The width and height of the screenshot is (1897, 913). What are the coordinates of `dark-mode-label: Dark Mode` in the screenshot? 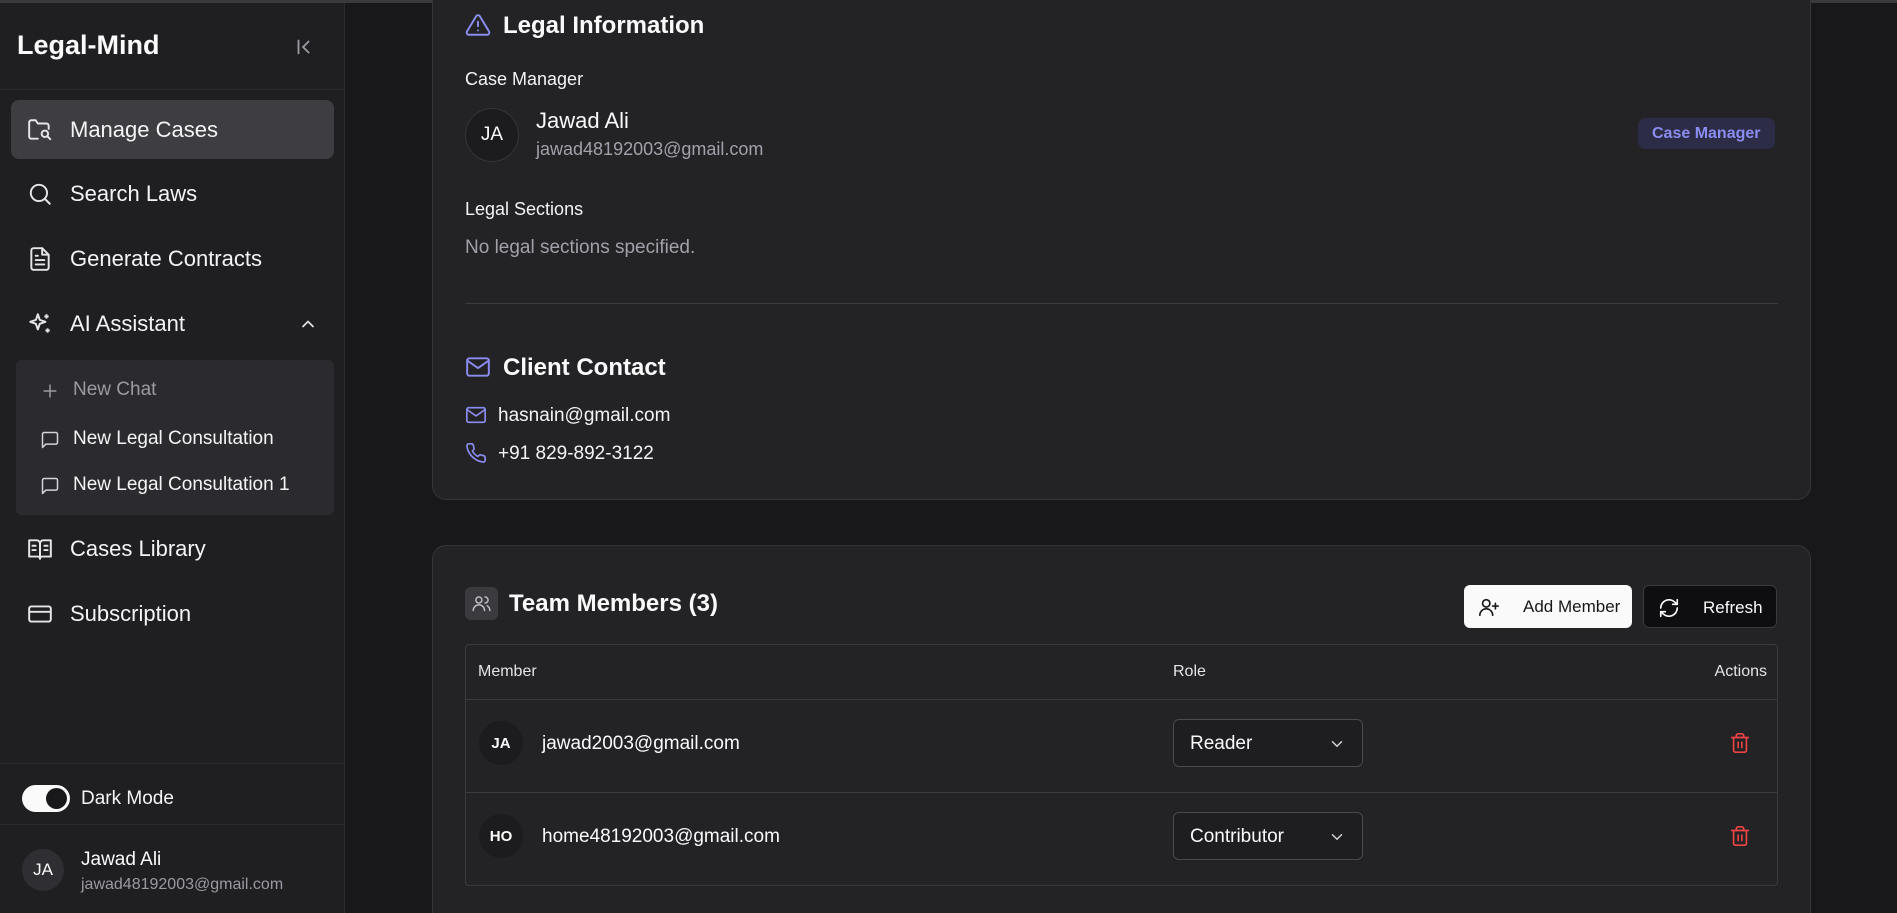 It's located at (127, 798).